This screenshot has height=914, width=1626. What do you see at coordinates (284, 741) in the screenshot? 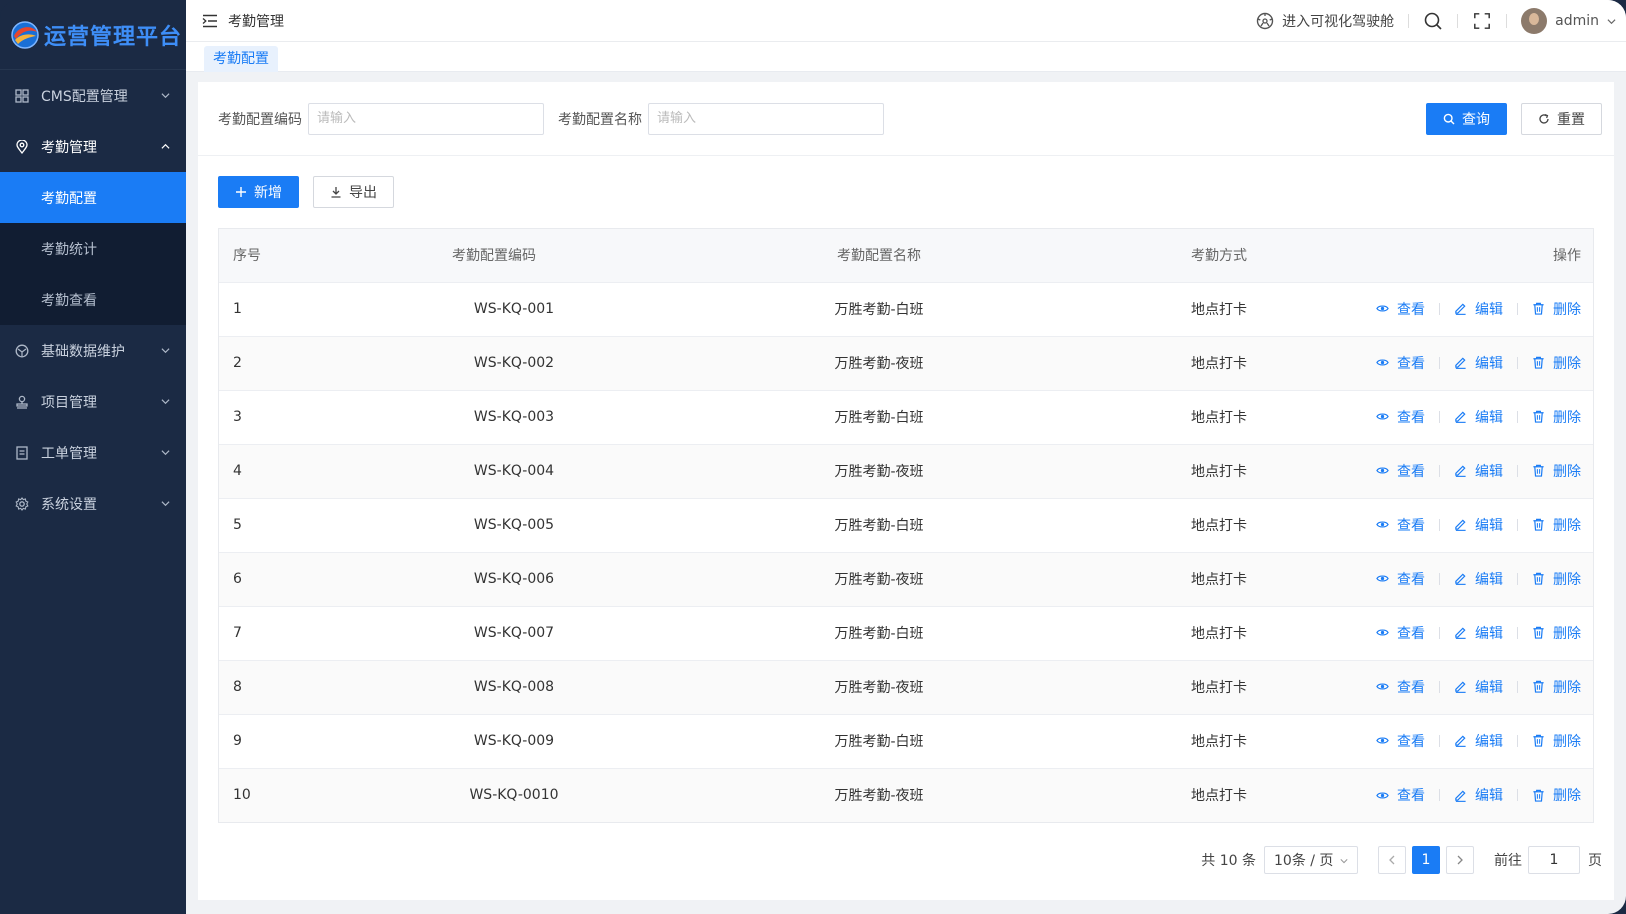
I see `row-index: 9` at bounding box center [284, 741].